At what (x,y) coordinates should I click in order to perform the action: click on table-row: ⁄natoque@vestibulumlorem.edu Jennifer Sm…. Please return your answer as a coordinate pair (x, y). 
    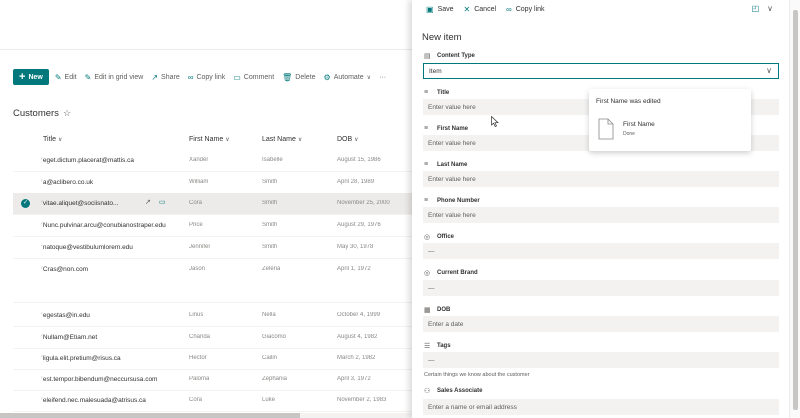
    Looking at the image, I should click on (212, 248).